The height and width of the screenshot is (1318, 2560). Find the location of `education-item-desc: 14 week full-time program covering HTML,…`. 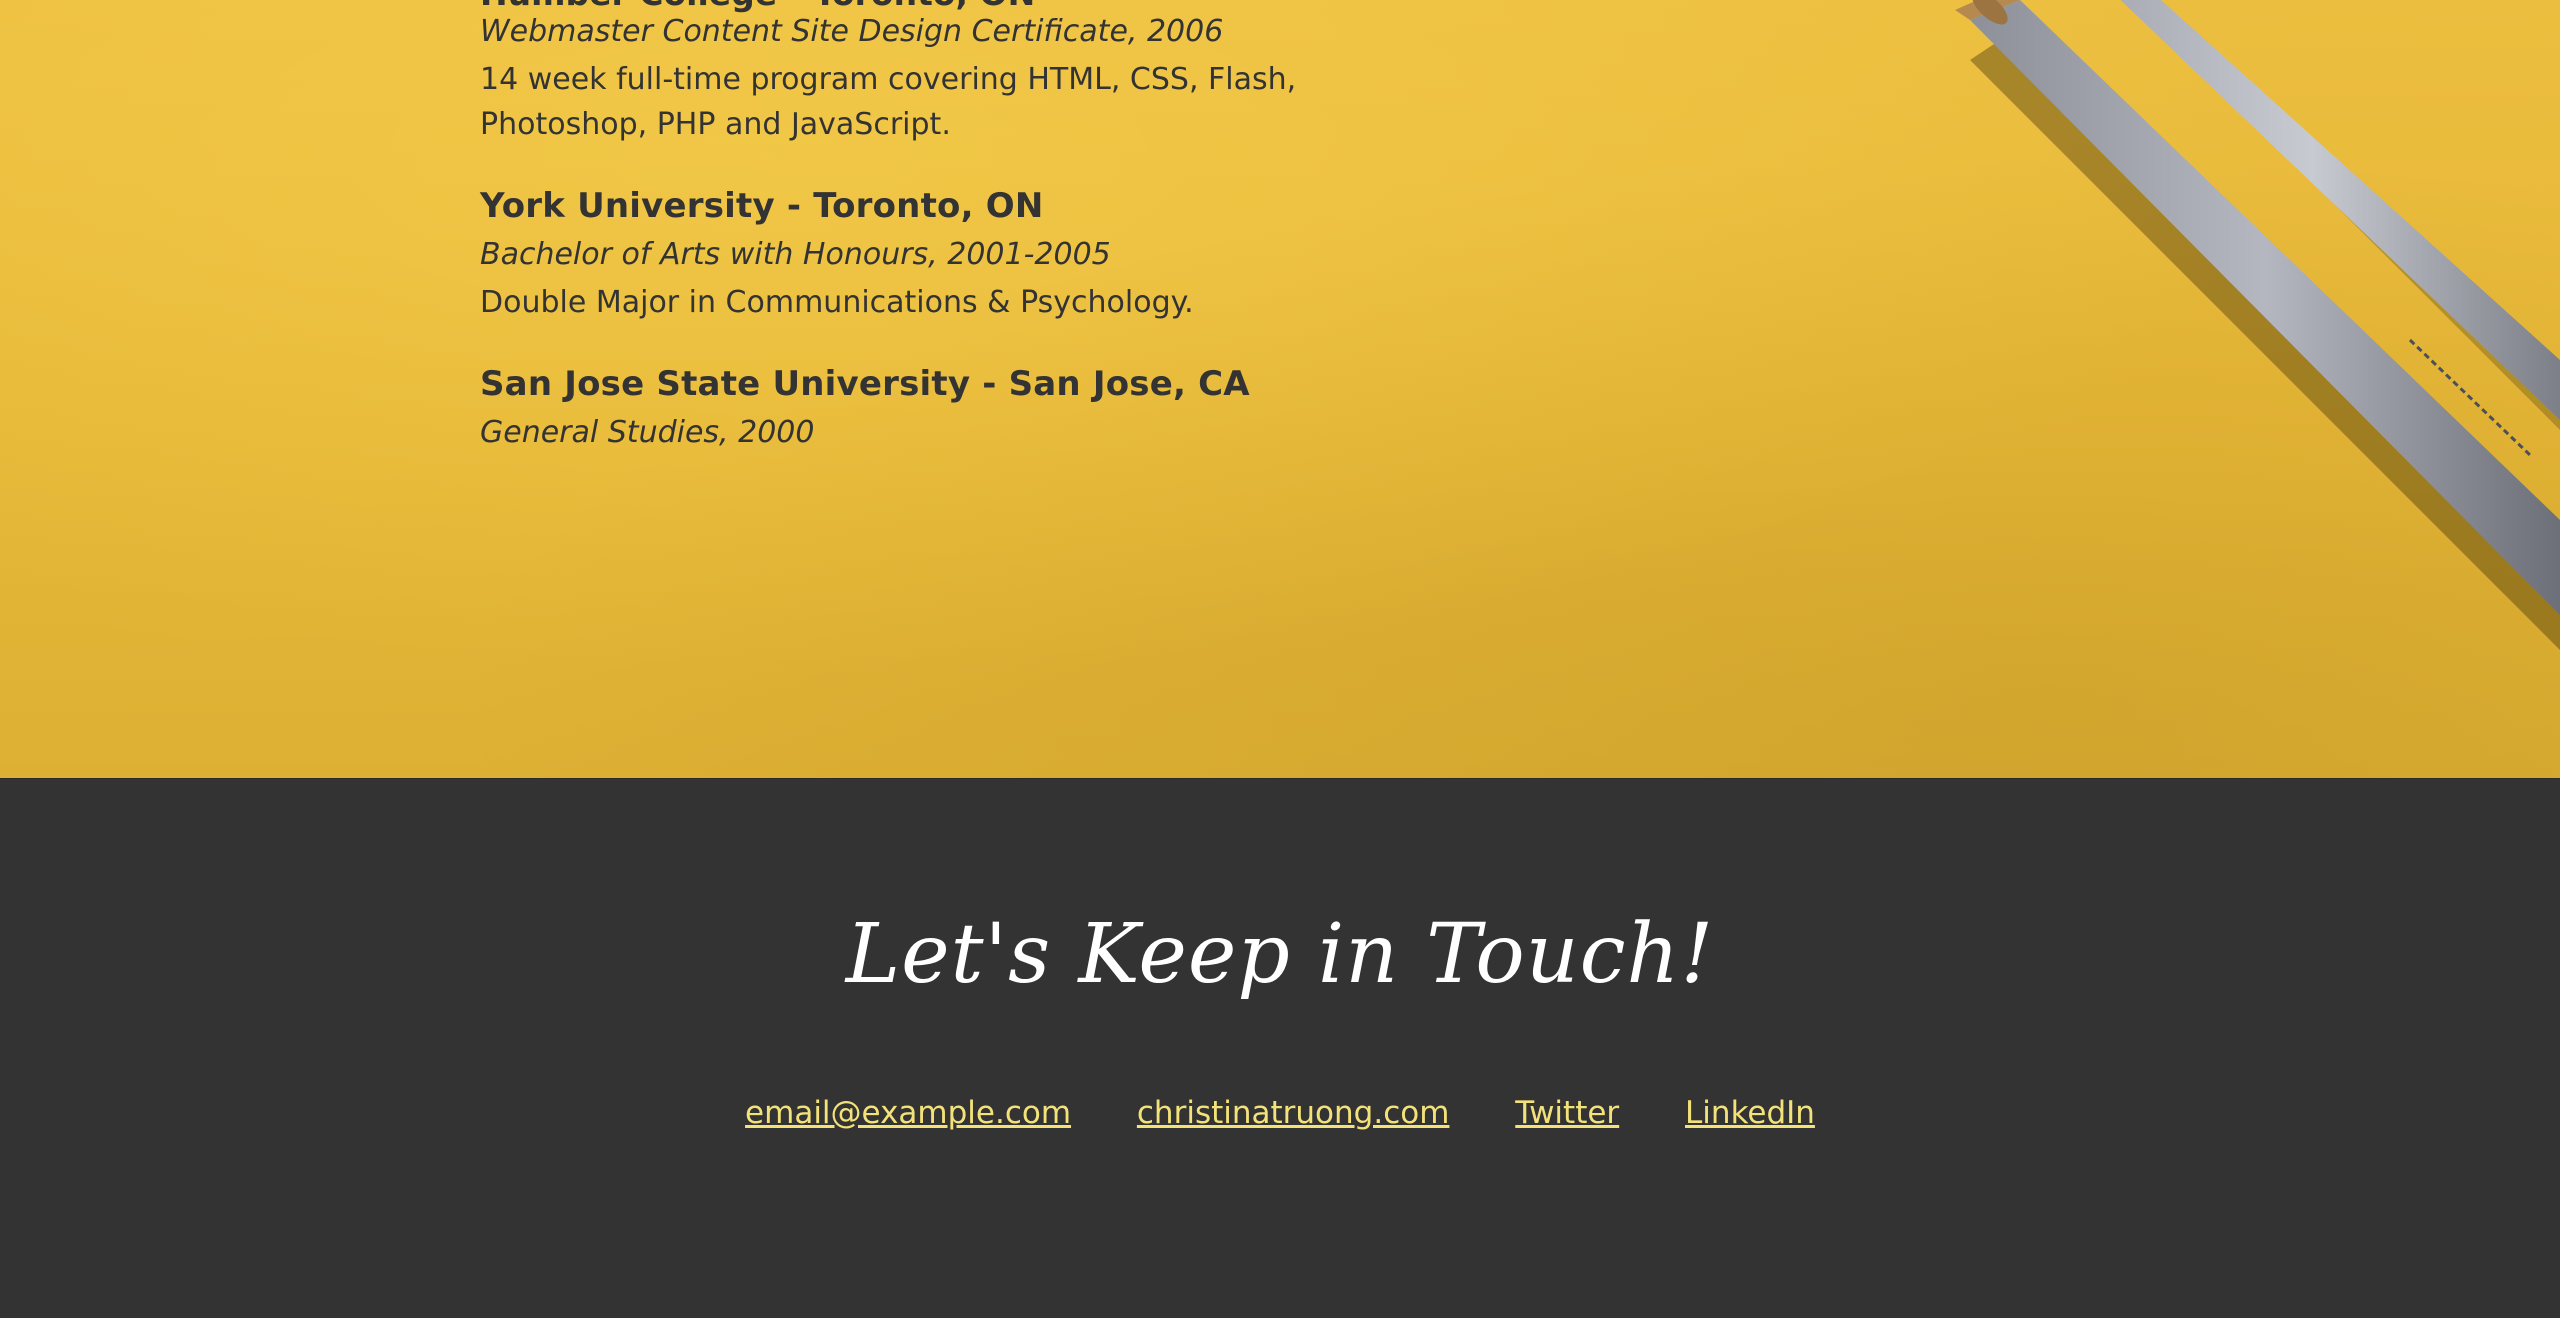

education-item-desc: 14 week full-time program covering HTML,… is located at coordinates (888, 102).